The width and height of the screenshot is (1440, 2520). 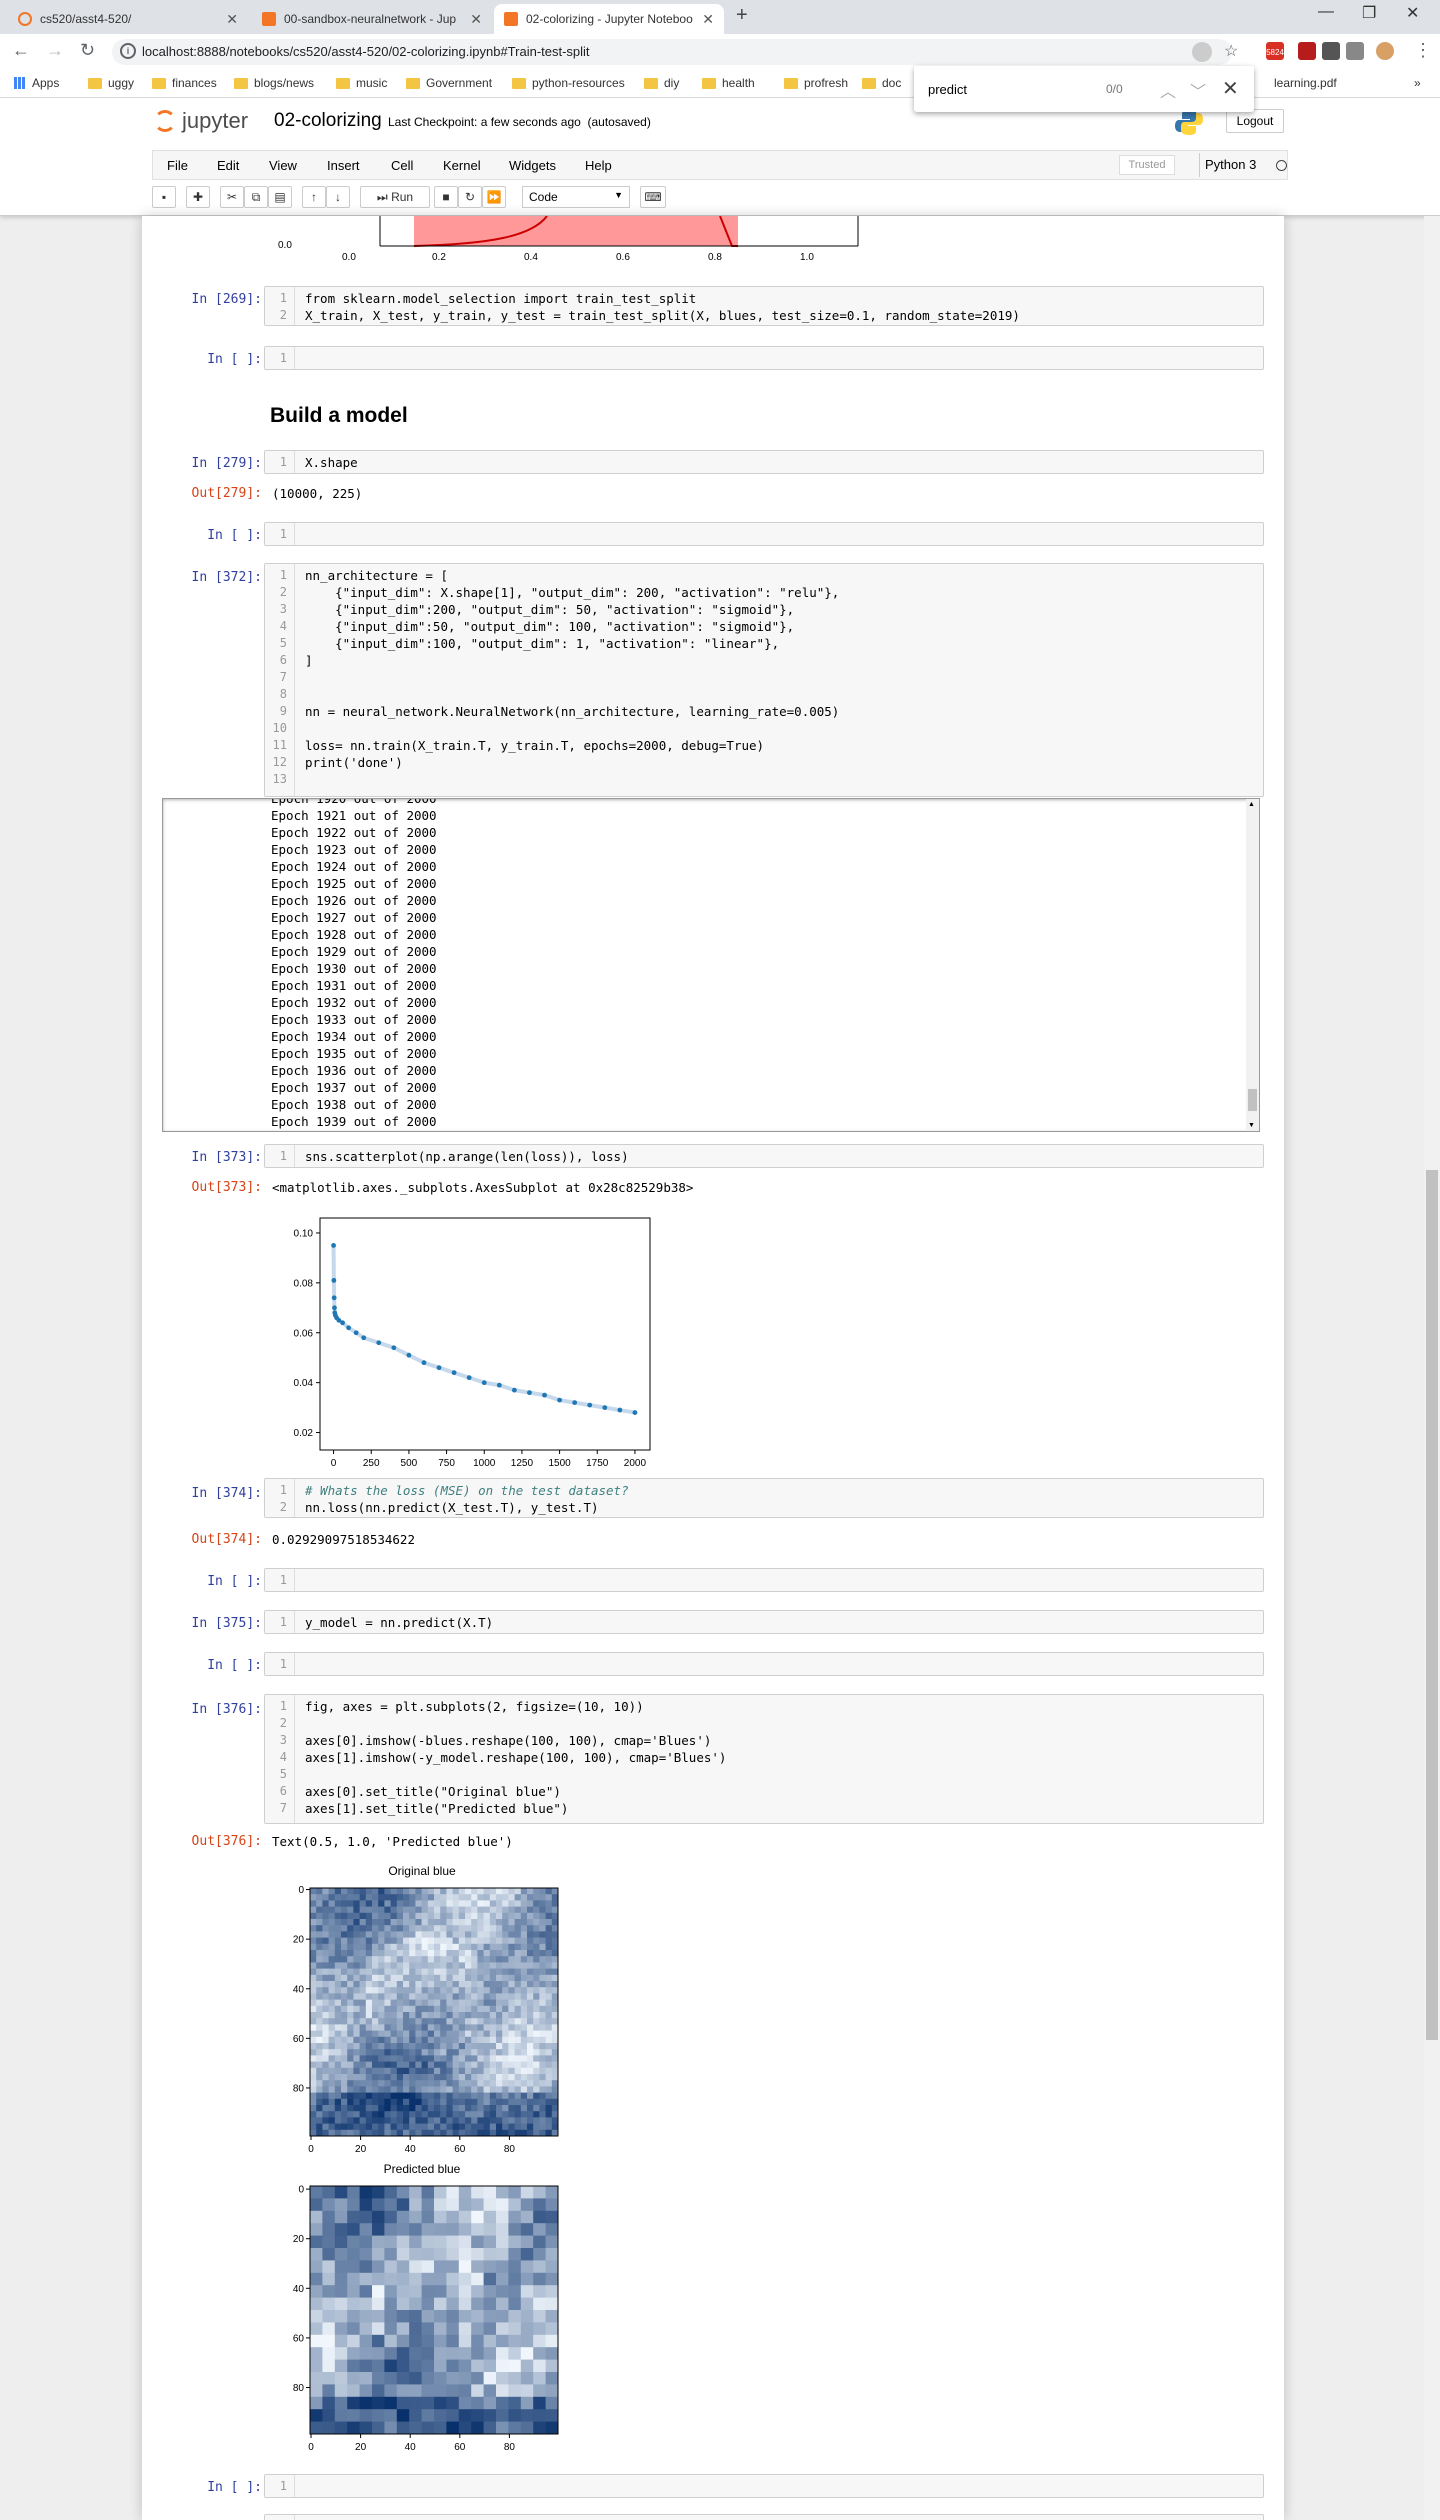 I want to click on logout-button: Logout, so click(x=1255, y=121).